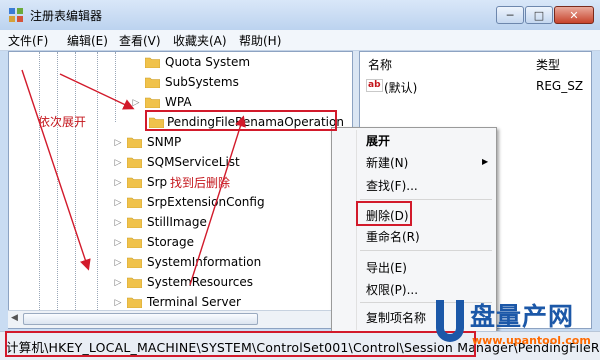 Image resolution: width=600 pixels, height=360 pixels. I want to click on column-header-type: 类型, so click(548, 64).